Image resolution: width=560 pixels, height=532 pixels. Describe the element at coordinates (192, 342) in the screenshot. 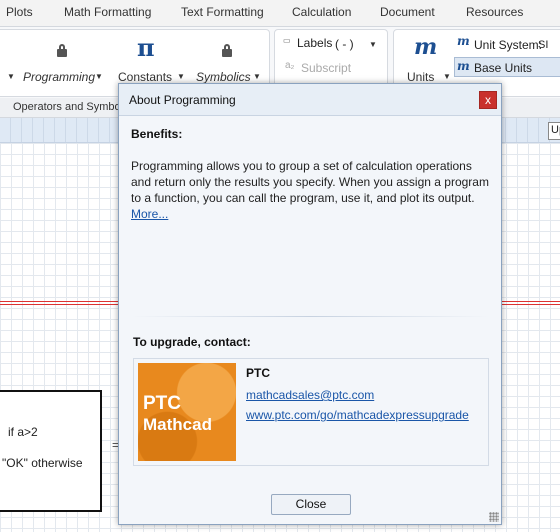

I see `upgrade-heading: To upgrade, contact:` at that location.